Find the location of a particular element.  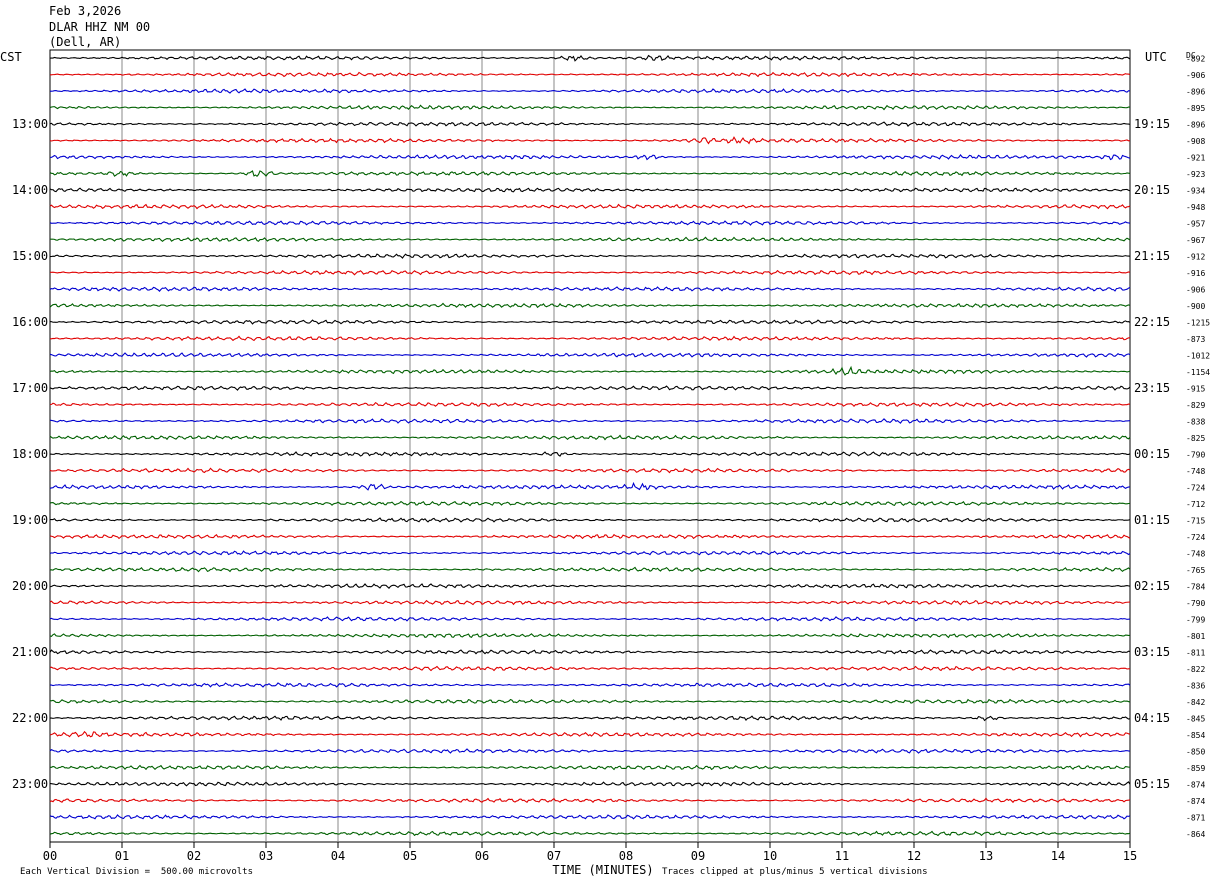

cst-hour-label: 18:00 is located at coordinates (30, 454).